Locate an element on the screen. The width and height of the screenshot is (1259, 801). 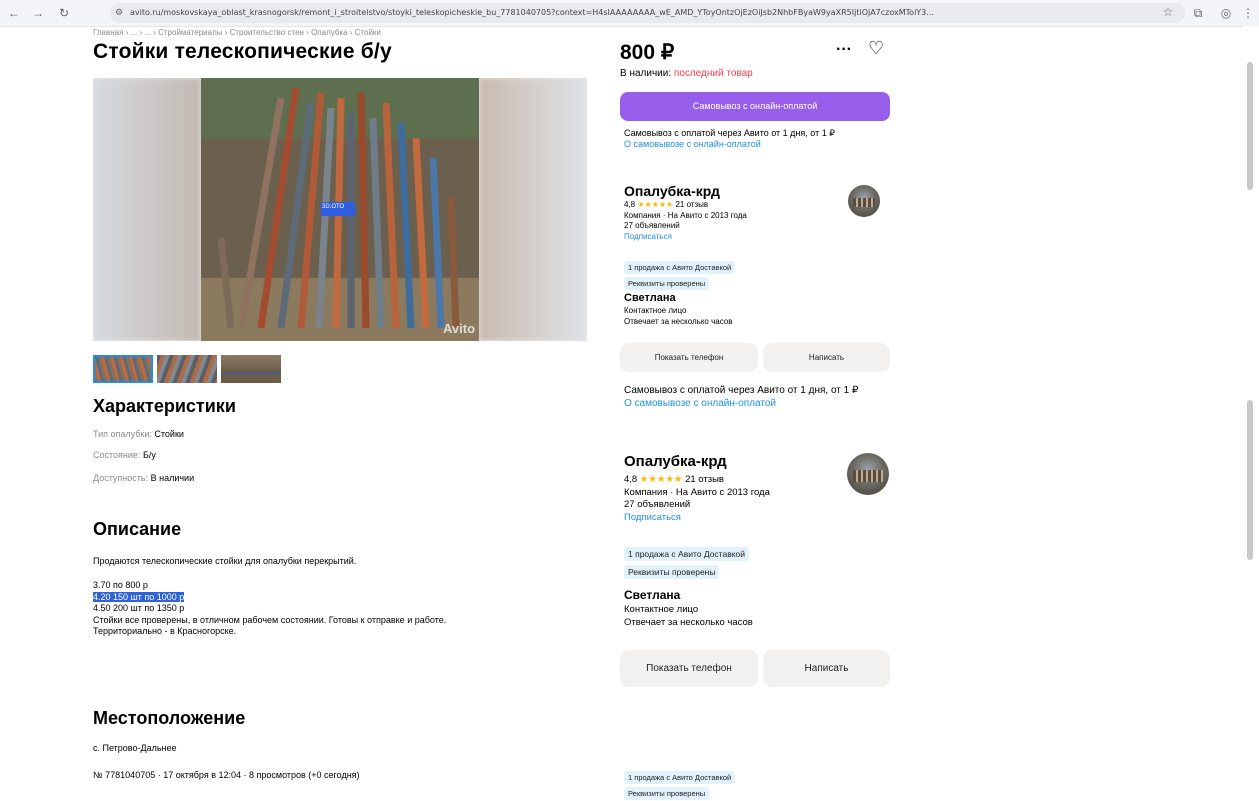
char-value: В наличии is located at coordinates (172, 478).